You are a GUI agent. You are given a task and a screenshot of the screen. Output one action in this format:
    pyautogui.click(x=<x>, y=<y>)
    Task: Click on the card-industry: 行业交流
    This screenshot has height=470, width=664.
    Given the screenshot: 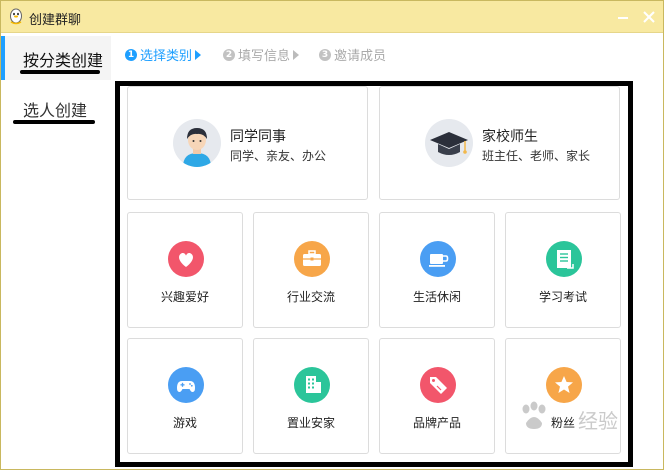 What is the action you would take?
    pyautogui.click(x=311, y=270)
    